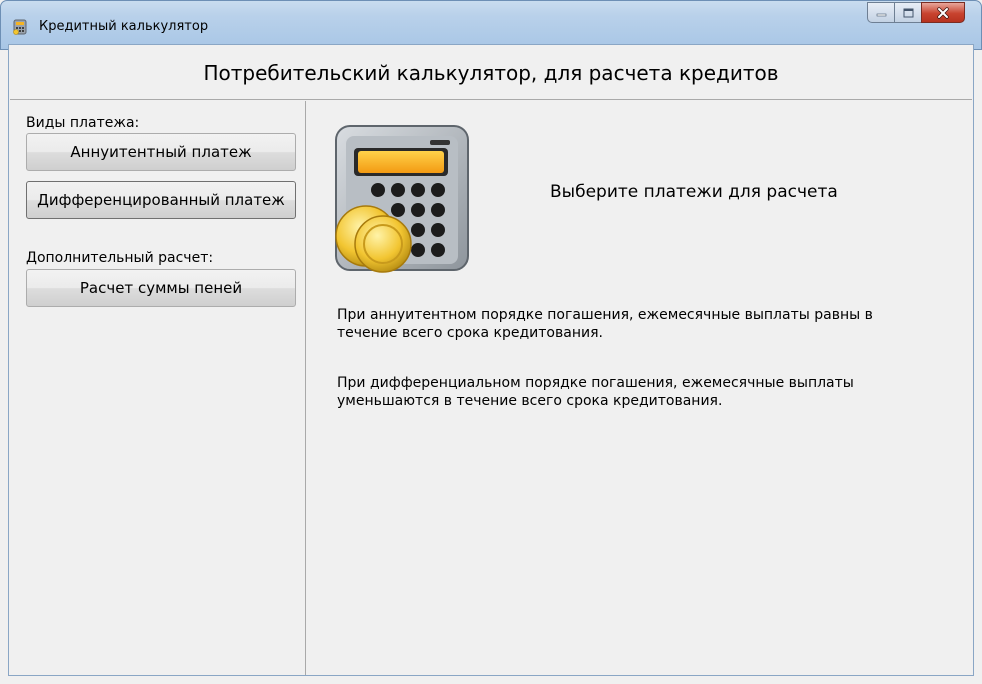 Image resolution: width=982 pixels, height=684 pixels. I want to click on minimize-icon, so click(881, 14).